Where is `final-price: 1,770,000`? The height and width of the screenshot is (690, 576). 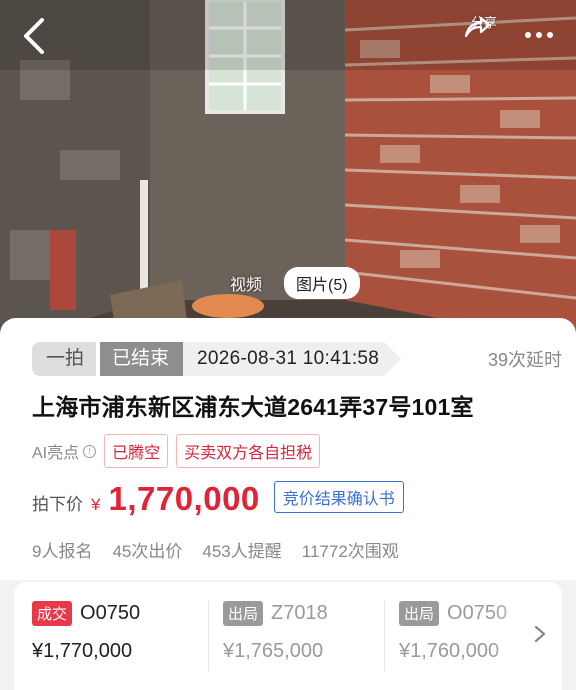 final-price: 1,770,000 is located at coordinates (184, 498).